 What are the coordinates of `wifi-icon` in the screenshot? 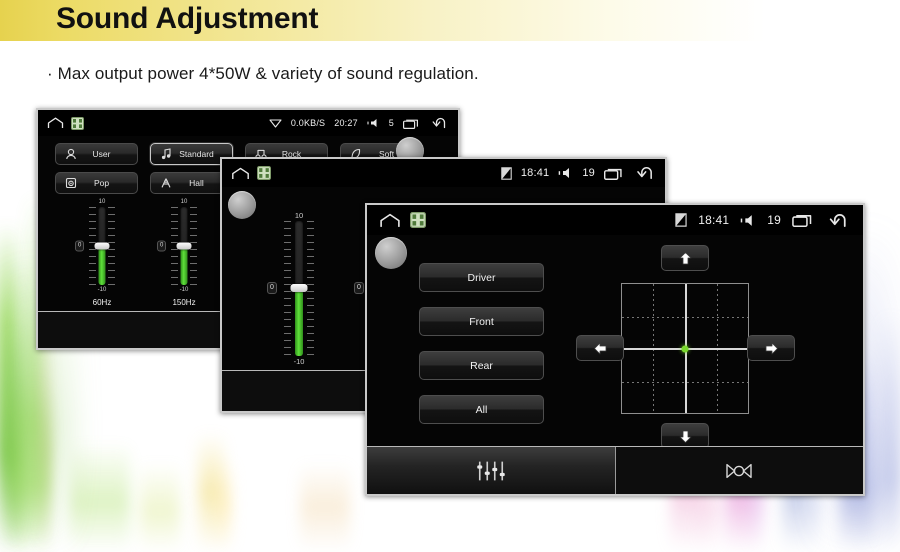 It's located at (275, 123).